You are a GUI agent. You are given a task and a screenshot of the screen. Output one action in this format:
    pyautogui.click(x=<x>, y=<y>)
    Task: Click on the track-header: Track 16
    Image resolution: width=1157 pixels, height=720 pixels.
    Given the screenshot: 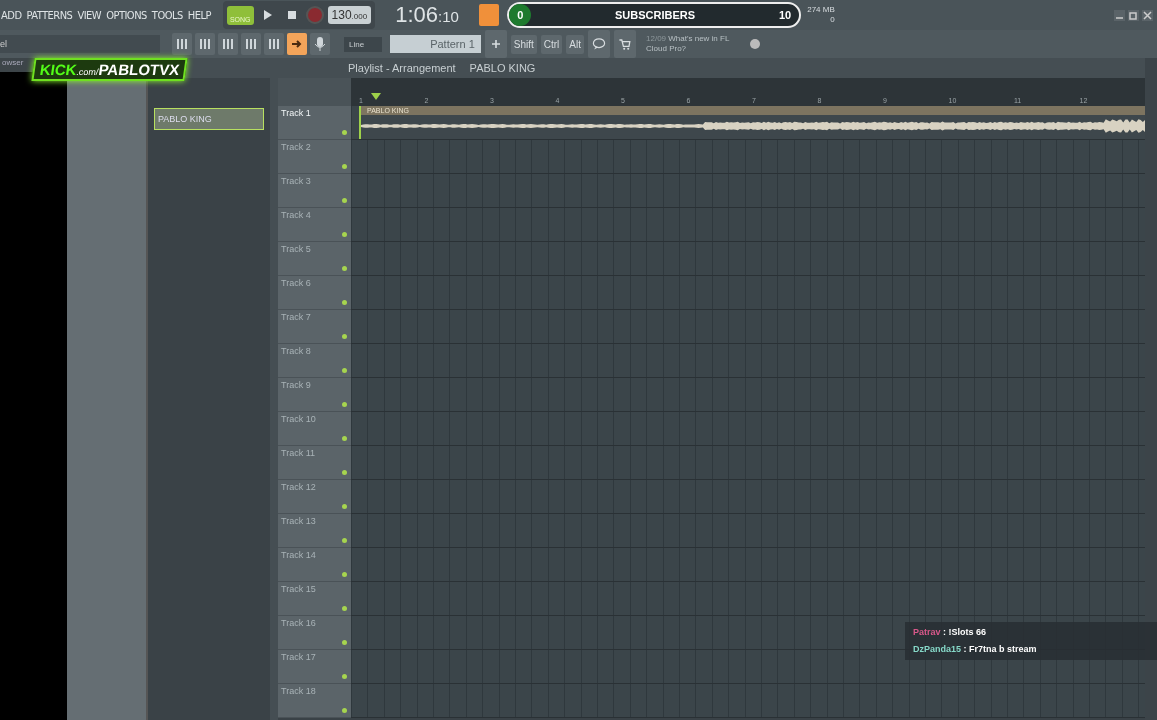 What is the action you would take?
    pyautogui.click(x=314, y=633)
    